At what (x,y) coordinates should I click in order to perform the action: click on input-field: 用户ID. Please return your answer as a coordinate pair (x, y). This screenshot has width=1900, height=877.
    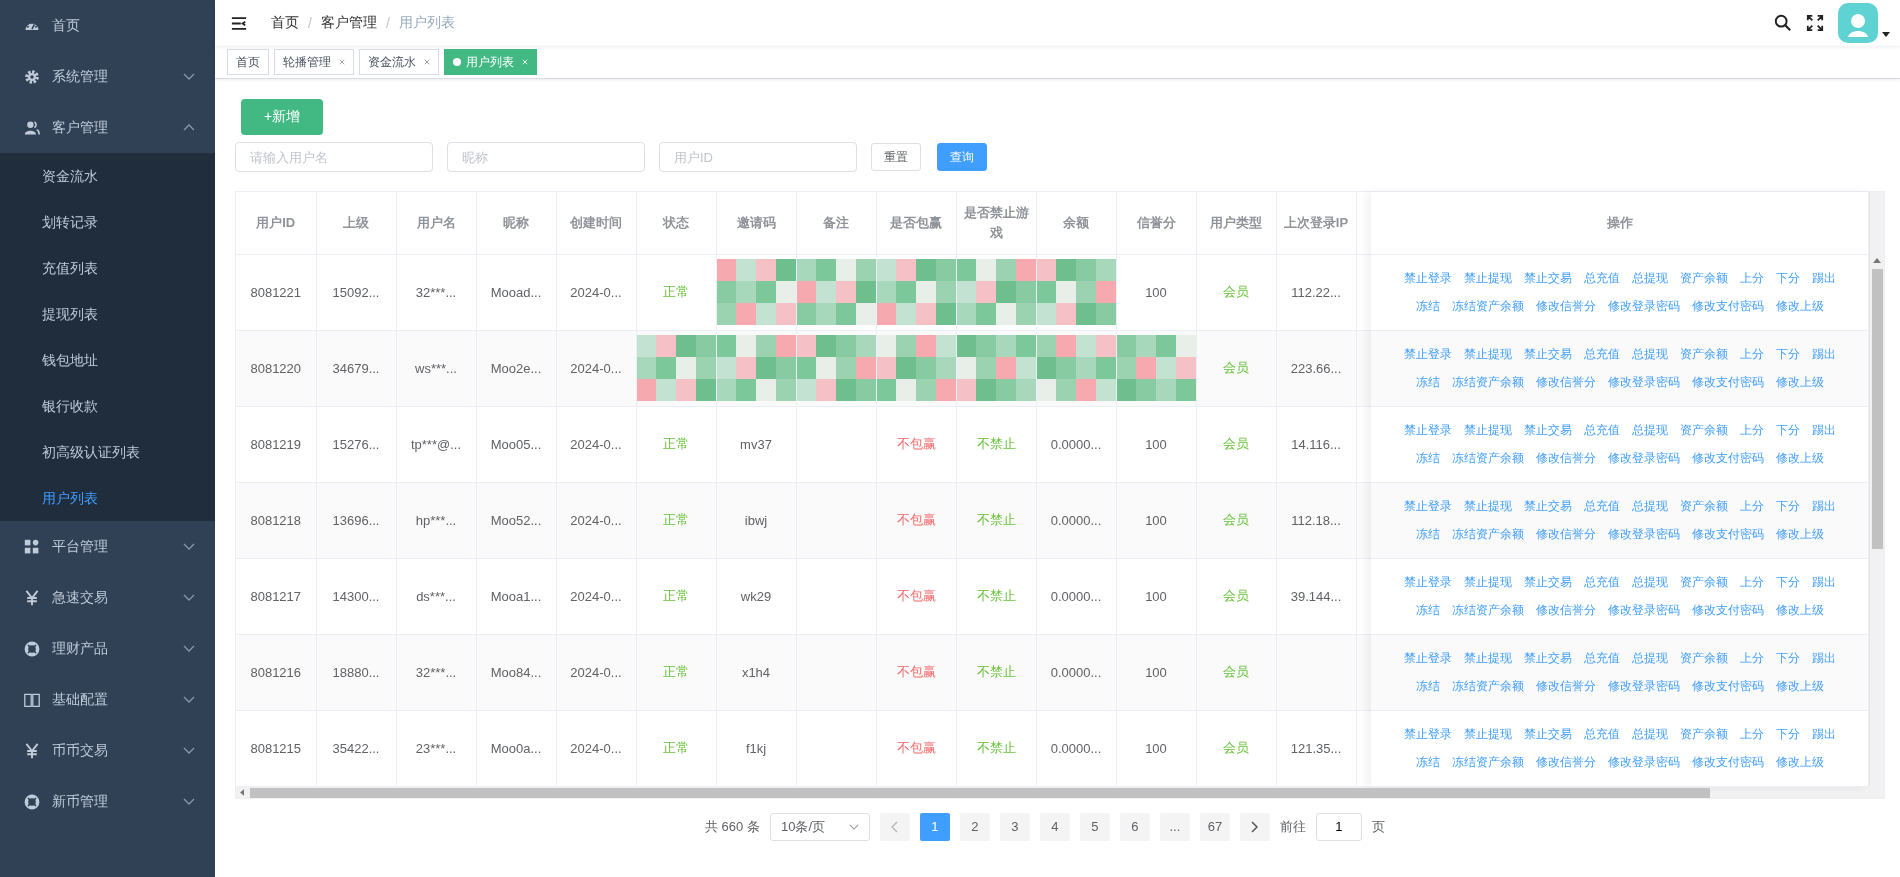
    Looking at the image, I should click on (758, 157).